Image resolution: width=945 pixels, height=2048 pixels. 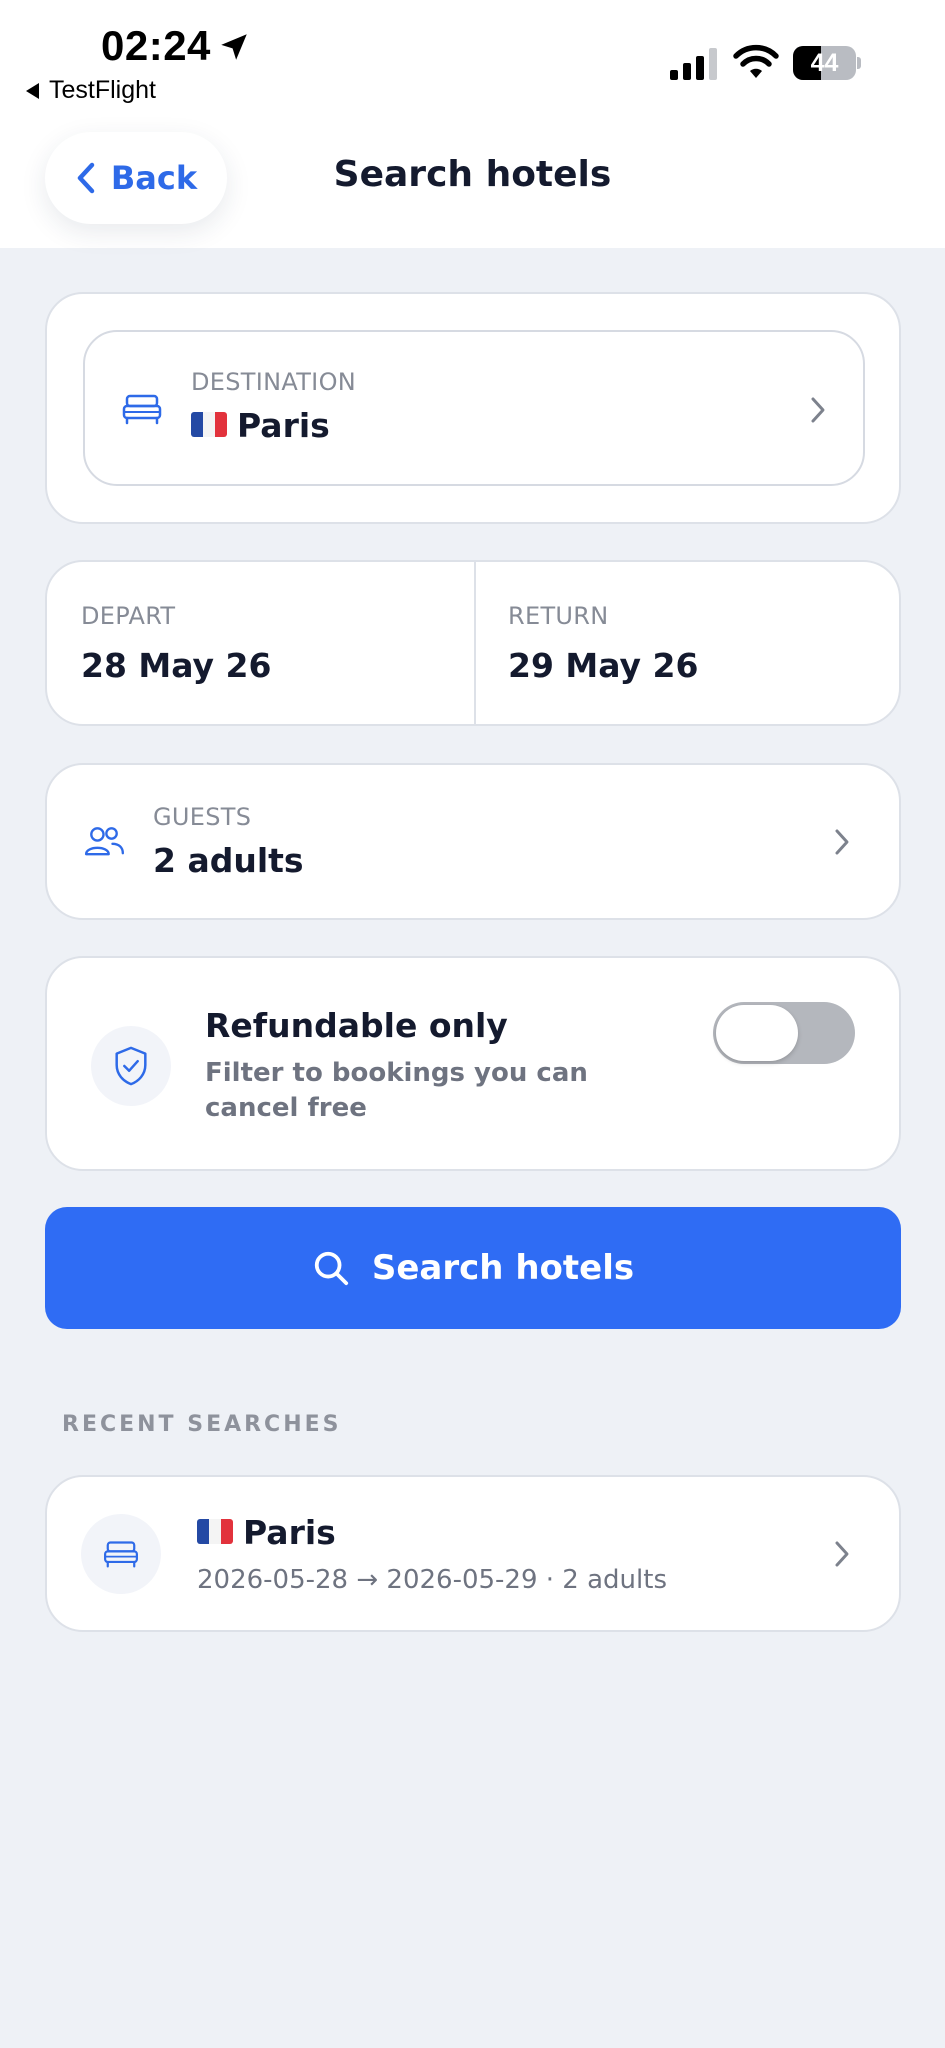 What do you see at coordinates (176, 665) in the screenshot?
I see `depart-value: 28 May 26` at bounding box center [176, 665].